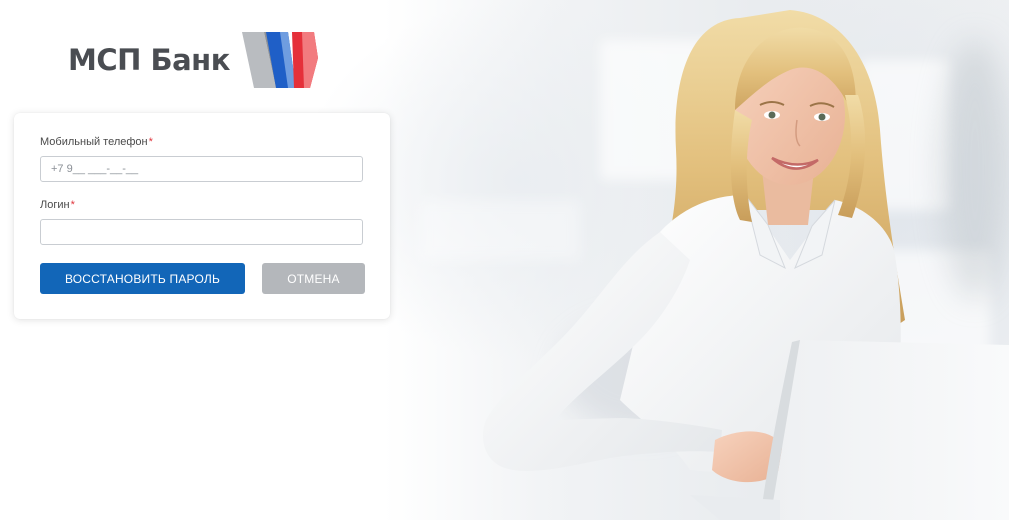  I want to click on restore-password-button: ВОССТАНОВИТЬ ПАРОЛЬ, so click(142, 278).